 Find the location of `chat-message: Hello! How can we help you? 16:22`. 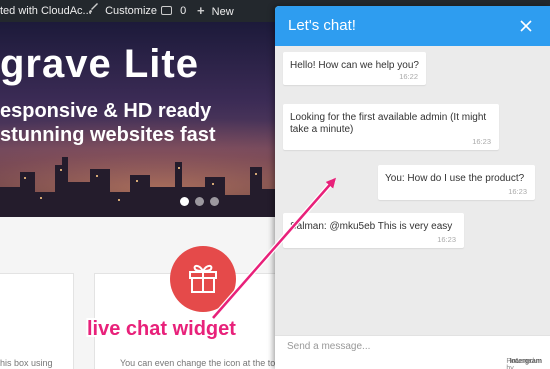

chat-message: Hello! How can we help you? 16:22 is located at coordinates (354, 68).